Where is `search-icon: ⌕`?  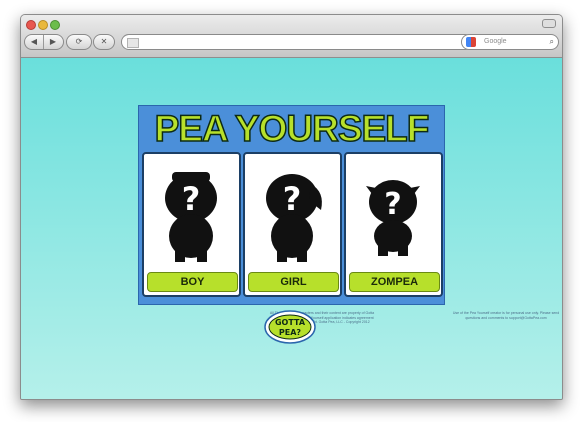 search-icon: ⌕ is located at coordinates (552, 42).